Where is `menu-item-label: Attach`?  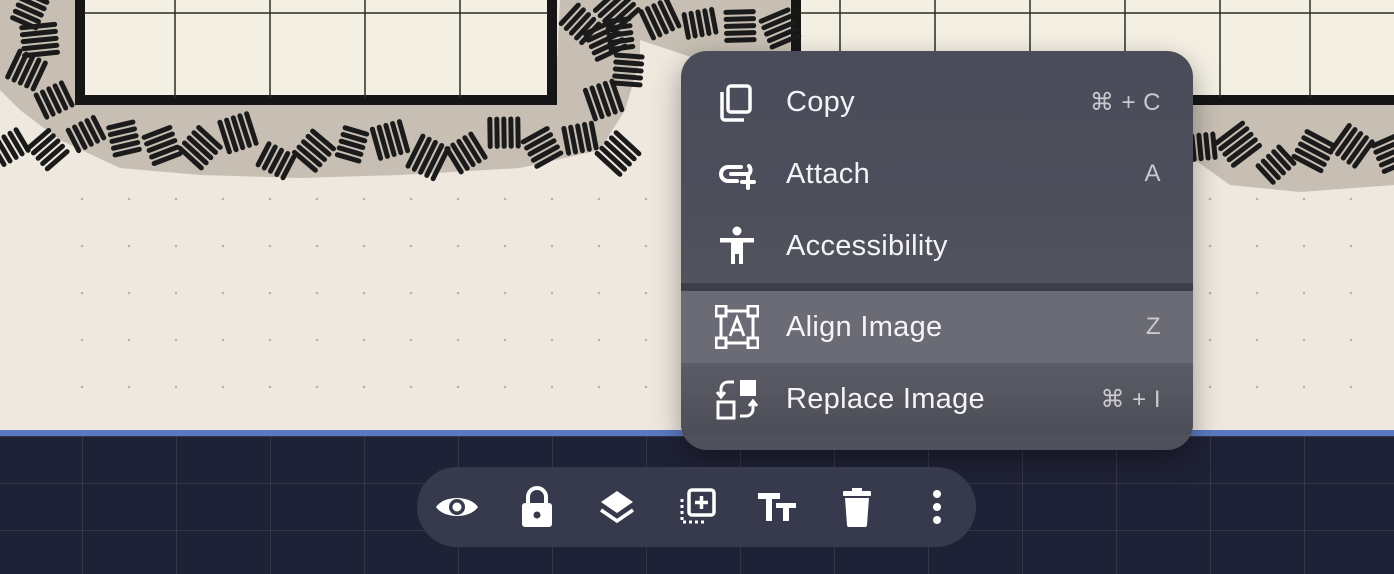 menu-item-label: Attach is located at coordinates (828, 173).